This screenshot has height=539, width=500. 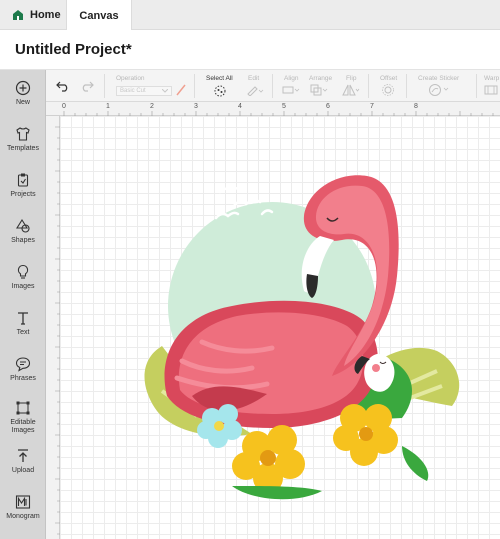 What do you see at coordinates (63, 86) in the screenshot?
I see `undo-icon` at bounding box center [63, 86].